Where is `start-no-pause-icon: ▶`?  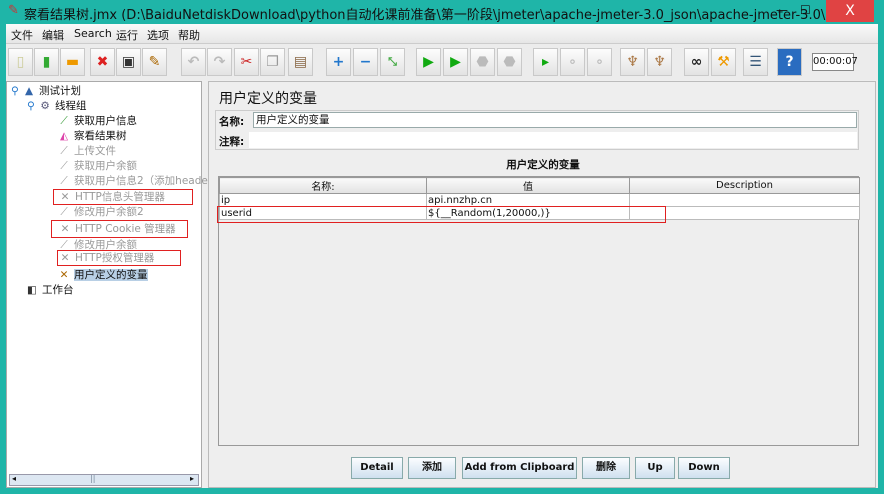
start-no-pause-icon: ▶ is located at coordinates (455, 62).